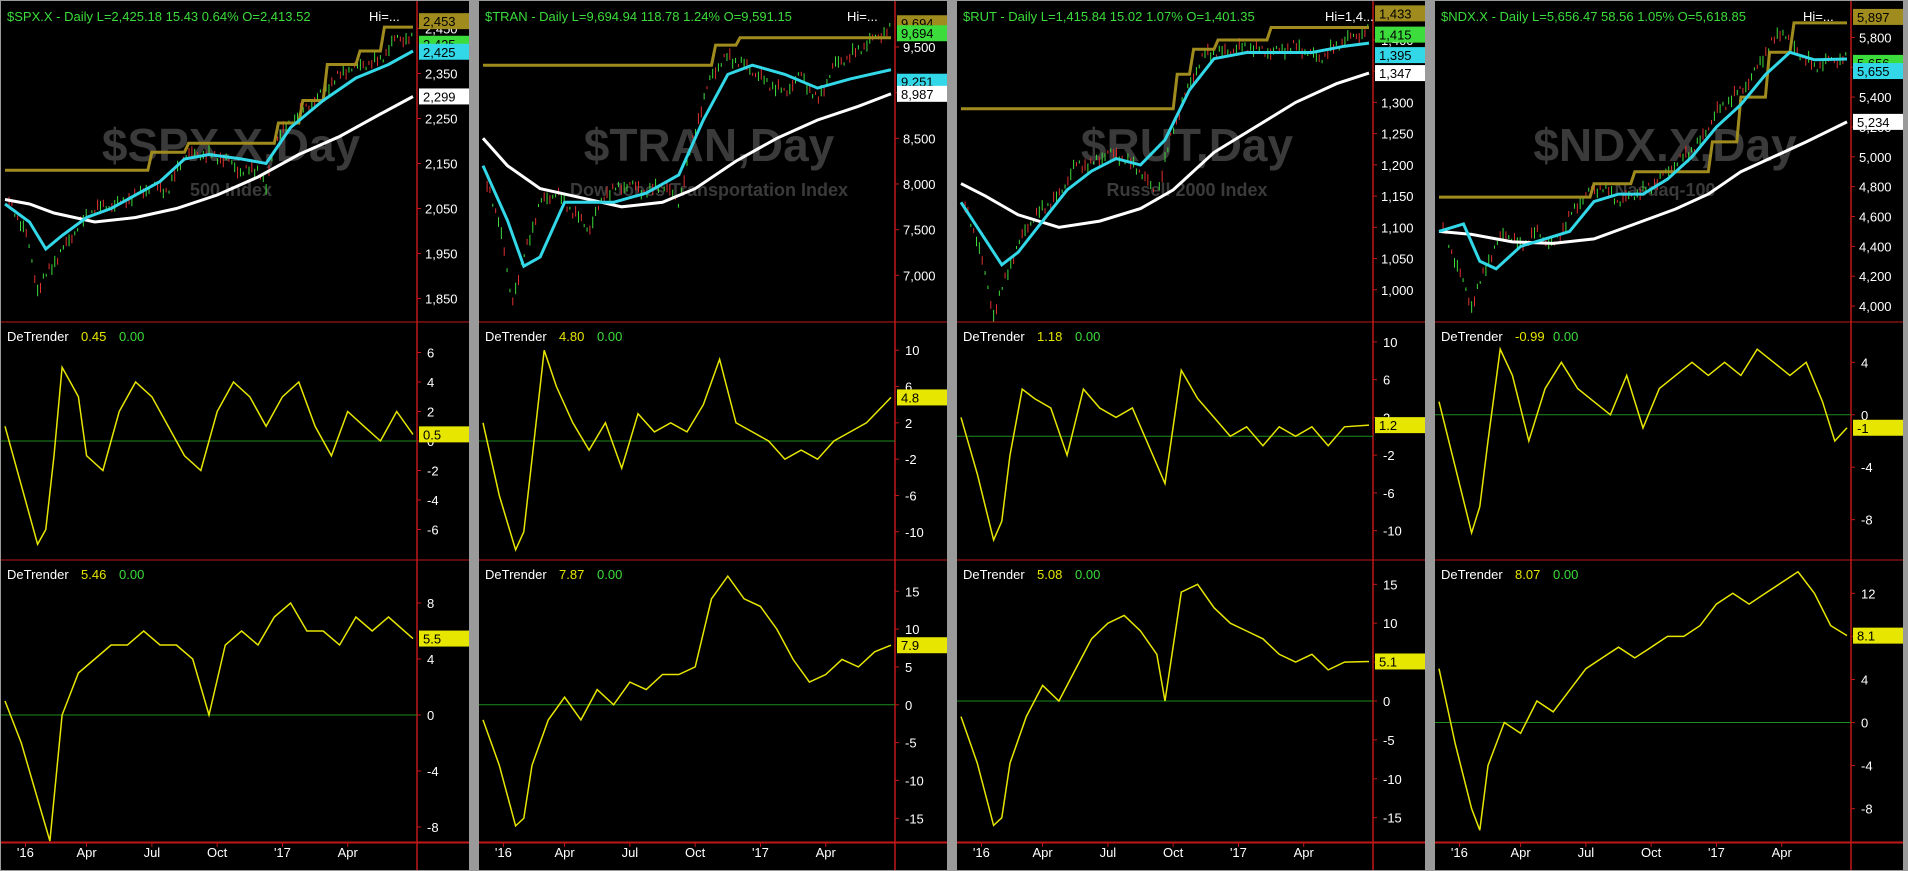  I want to click on detrender-1-tick-label: 4, so click(430, 382).